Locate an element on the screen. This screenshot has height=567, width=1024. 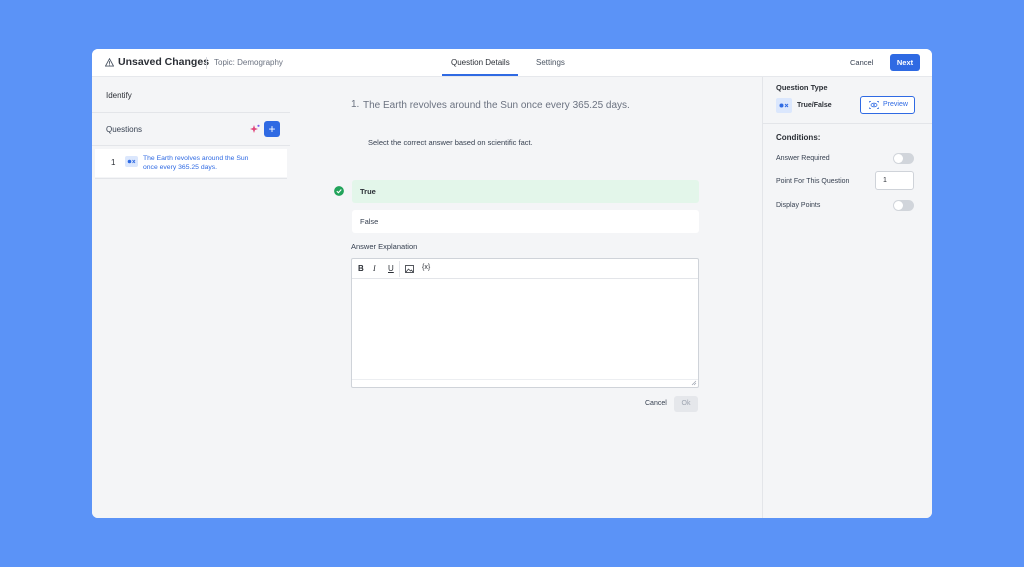
editor-statusbar is located at coordinates (525, 383).